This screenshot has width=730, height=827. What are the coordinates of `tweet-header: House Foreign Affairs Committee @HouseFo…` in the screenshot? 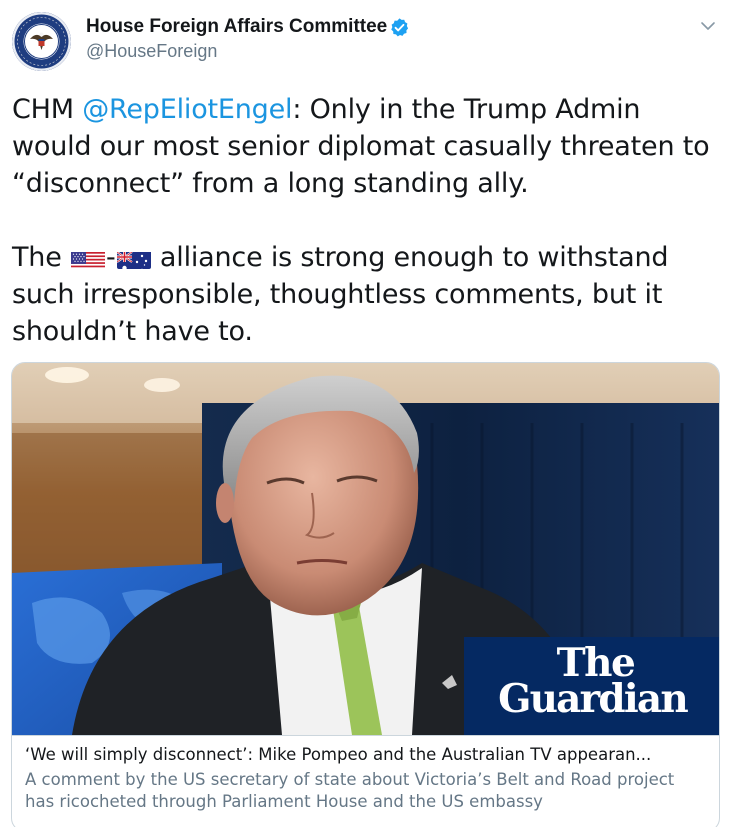 It's located at (365, 42).